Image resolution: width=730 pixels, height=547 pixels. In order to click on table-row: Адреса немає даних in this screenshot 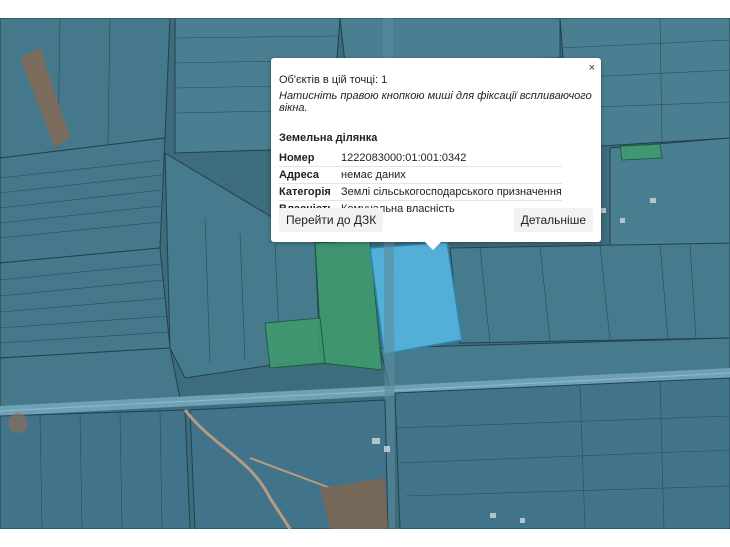, I will do `click(420, 175)`.